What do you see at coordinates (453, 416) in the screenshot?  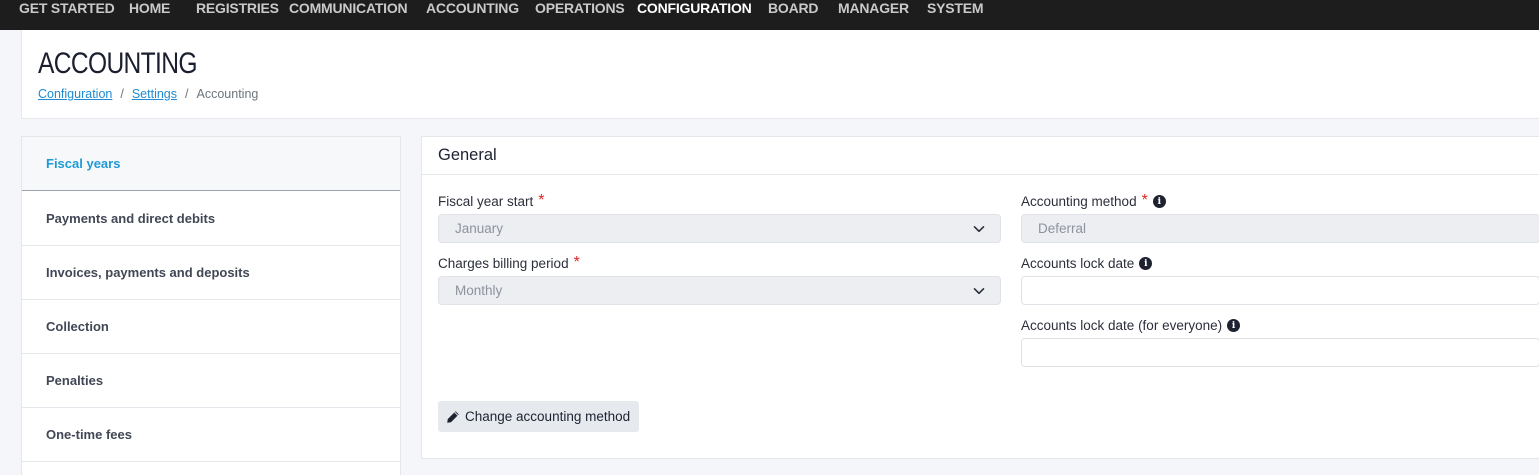 I see `pencil-icon` at bounding box center [453, 416].